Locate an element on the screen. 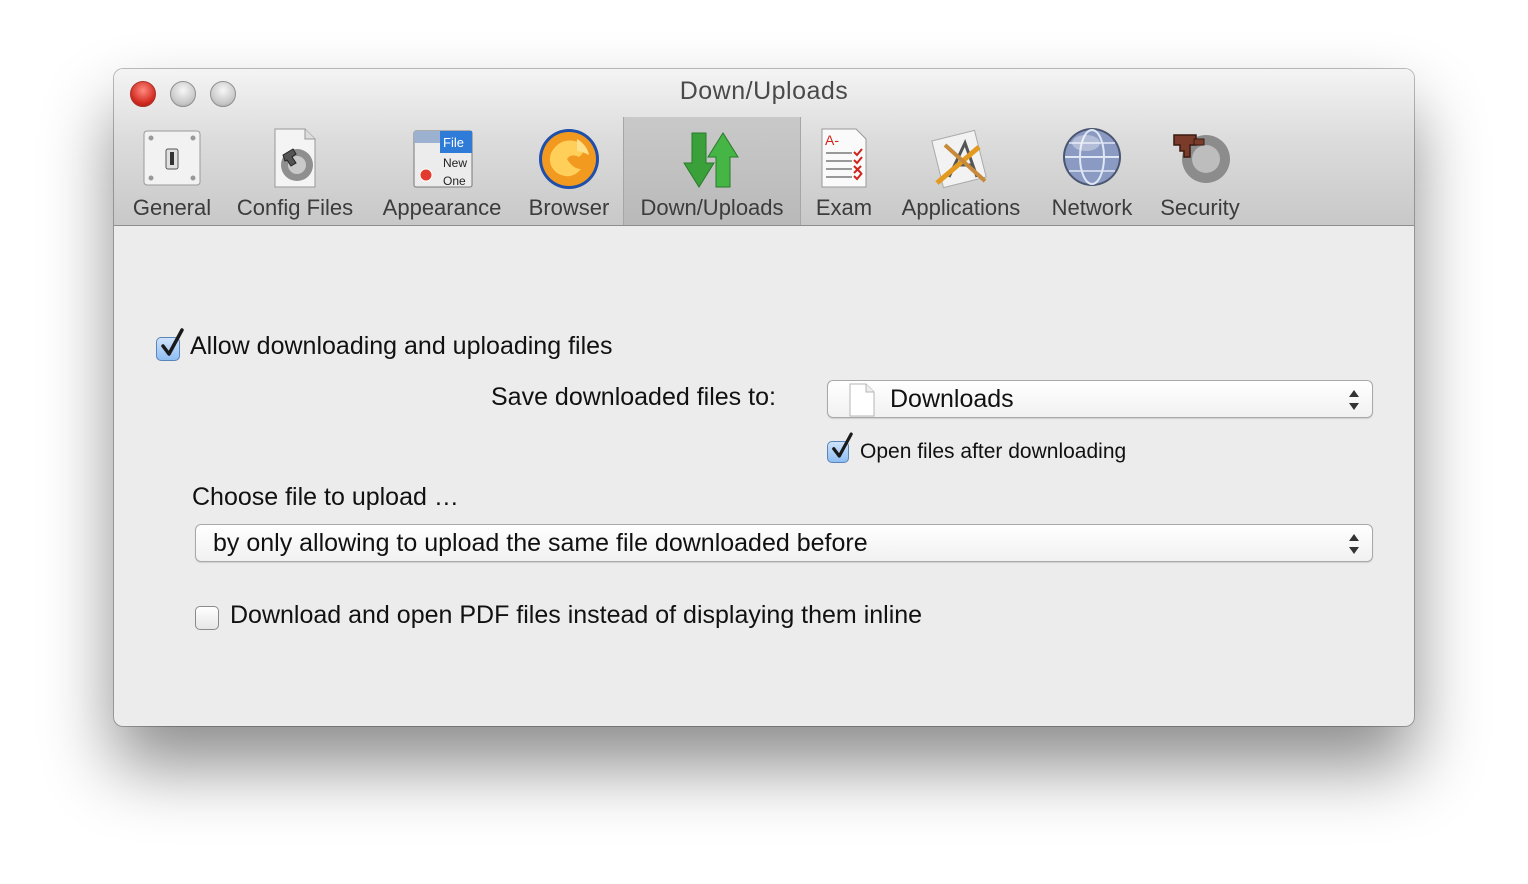 The height and width of the screenshot is (884, 1528). tab-appearance: File New One Appearance is located at coordinates (442, 171).